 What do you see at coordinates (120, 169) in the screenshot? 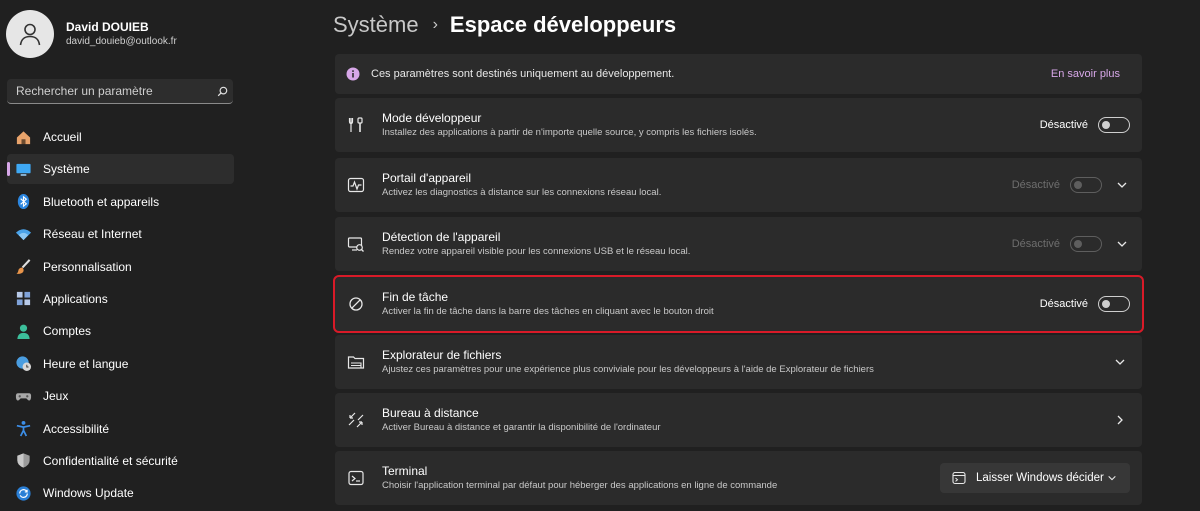
I see `sidebar-item-systeme: Système` at bounding box center [120, 169].